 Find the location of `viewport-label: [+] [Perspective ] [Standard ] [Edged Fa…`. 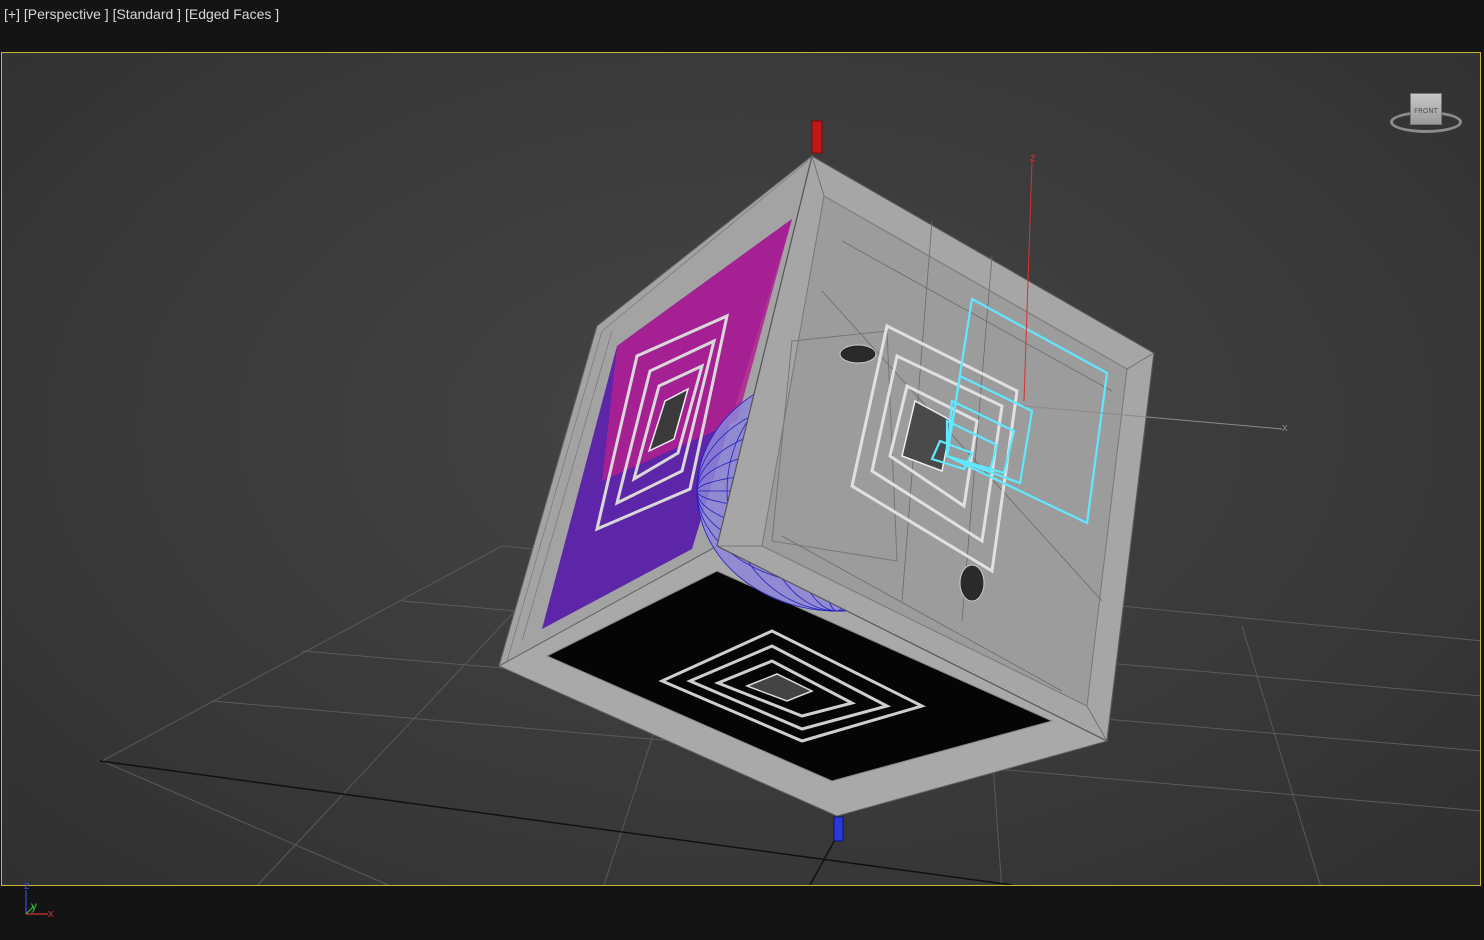

viewport-label: [+] [Perspective ] [Standard ] [Edged Fa… is located at coordinates (141, 14).